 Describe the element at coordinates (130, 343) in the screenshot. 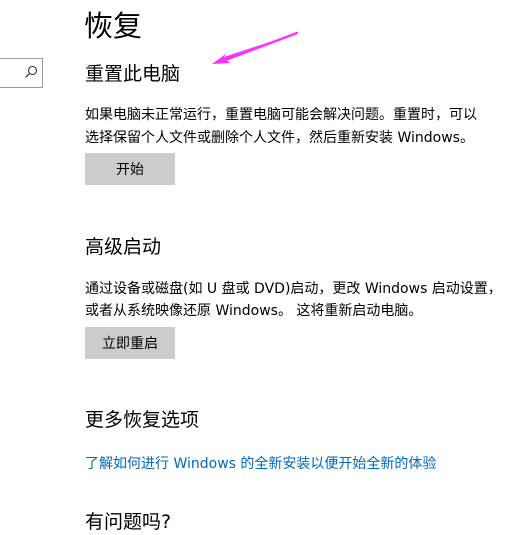

I see `restart-now-button: 立即重启` at that location.